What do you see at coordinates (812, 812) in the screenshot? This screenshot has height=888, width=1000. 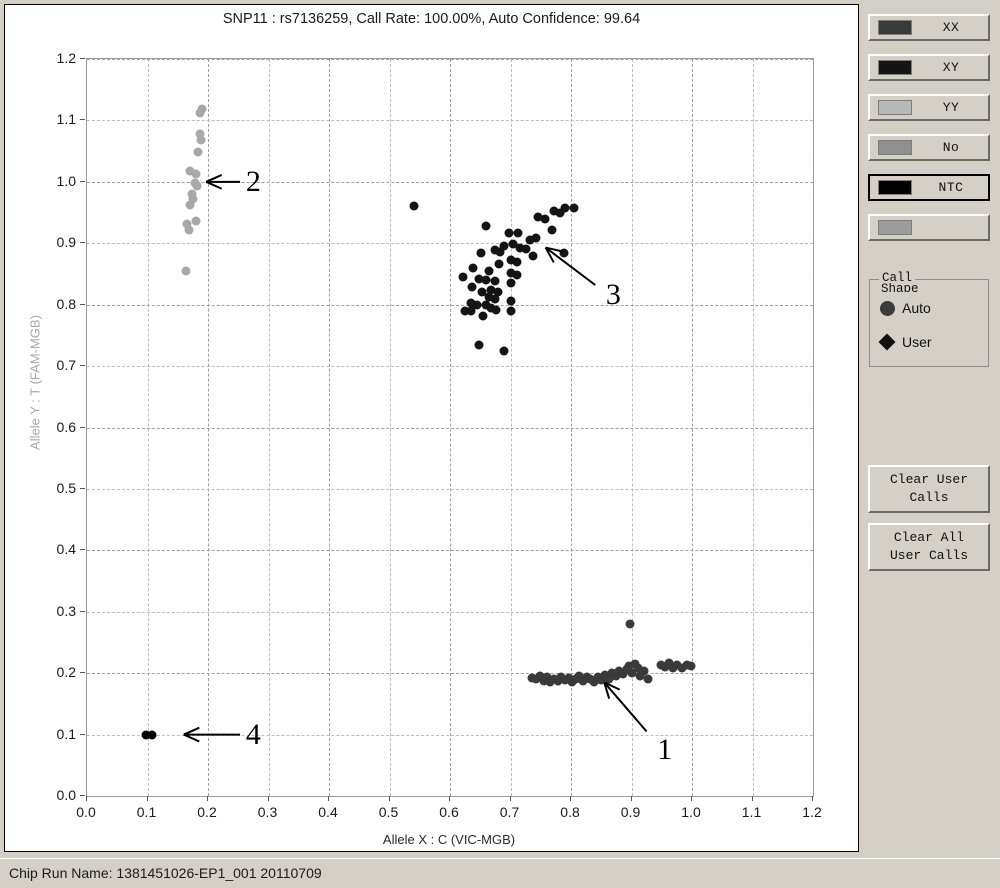 I see `x-tick-label: 1.2` at bounding box center [812, 812].